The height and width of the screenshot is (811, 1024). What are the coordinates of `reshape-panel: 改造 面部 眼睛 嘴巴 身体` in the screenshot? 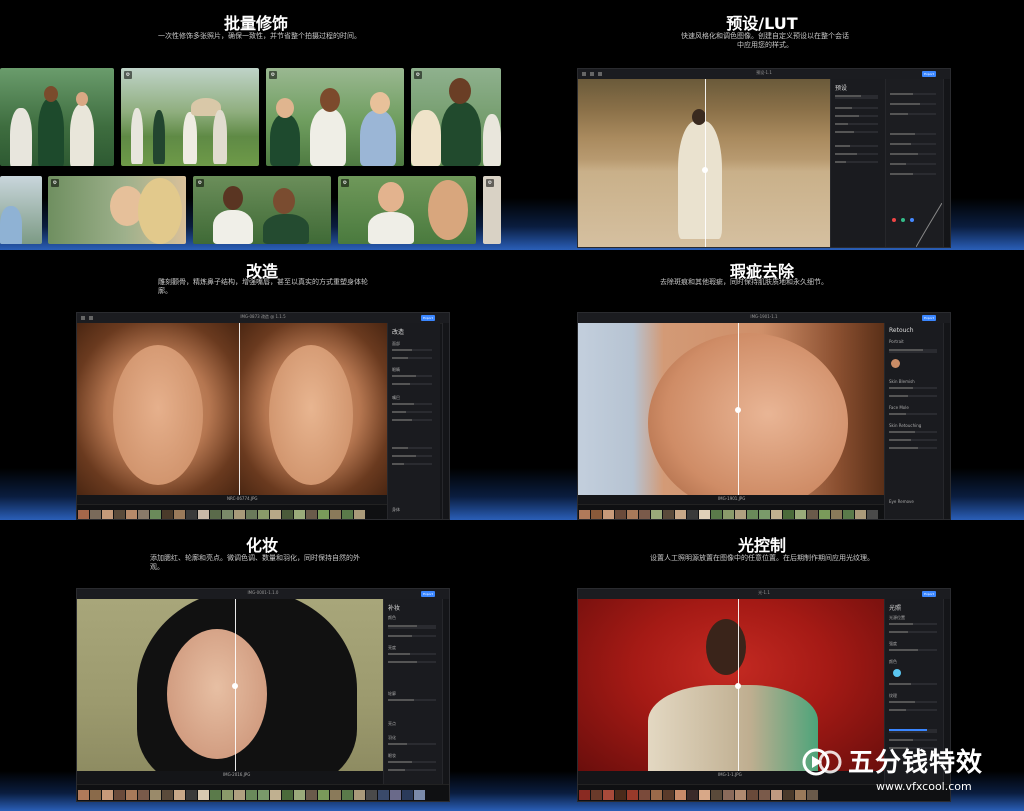 It's located at (413, 421).